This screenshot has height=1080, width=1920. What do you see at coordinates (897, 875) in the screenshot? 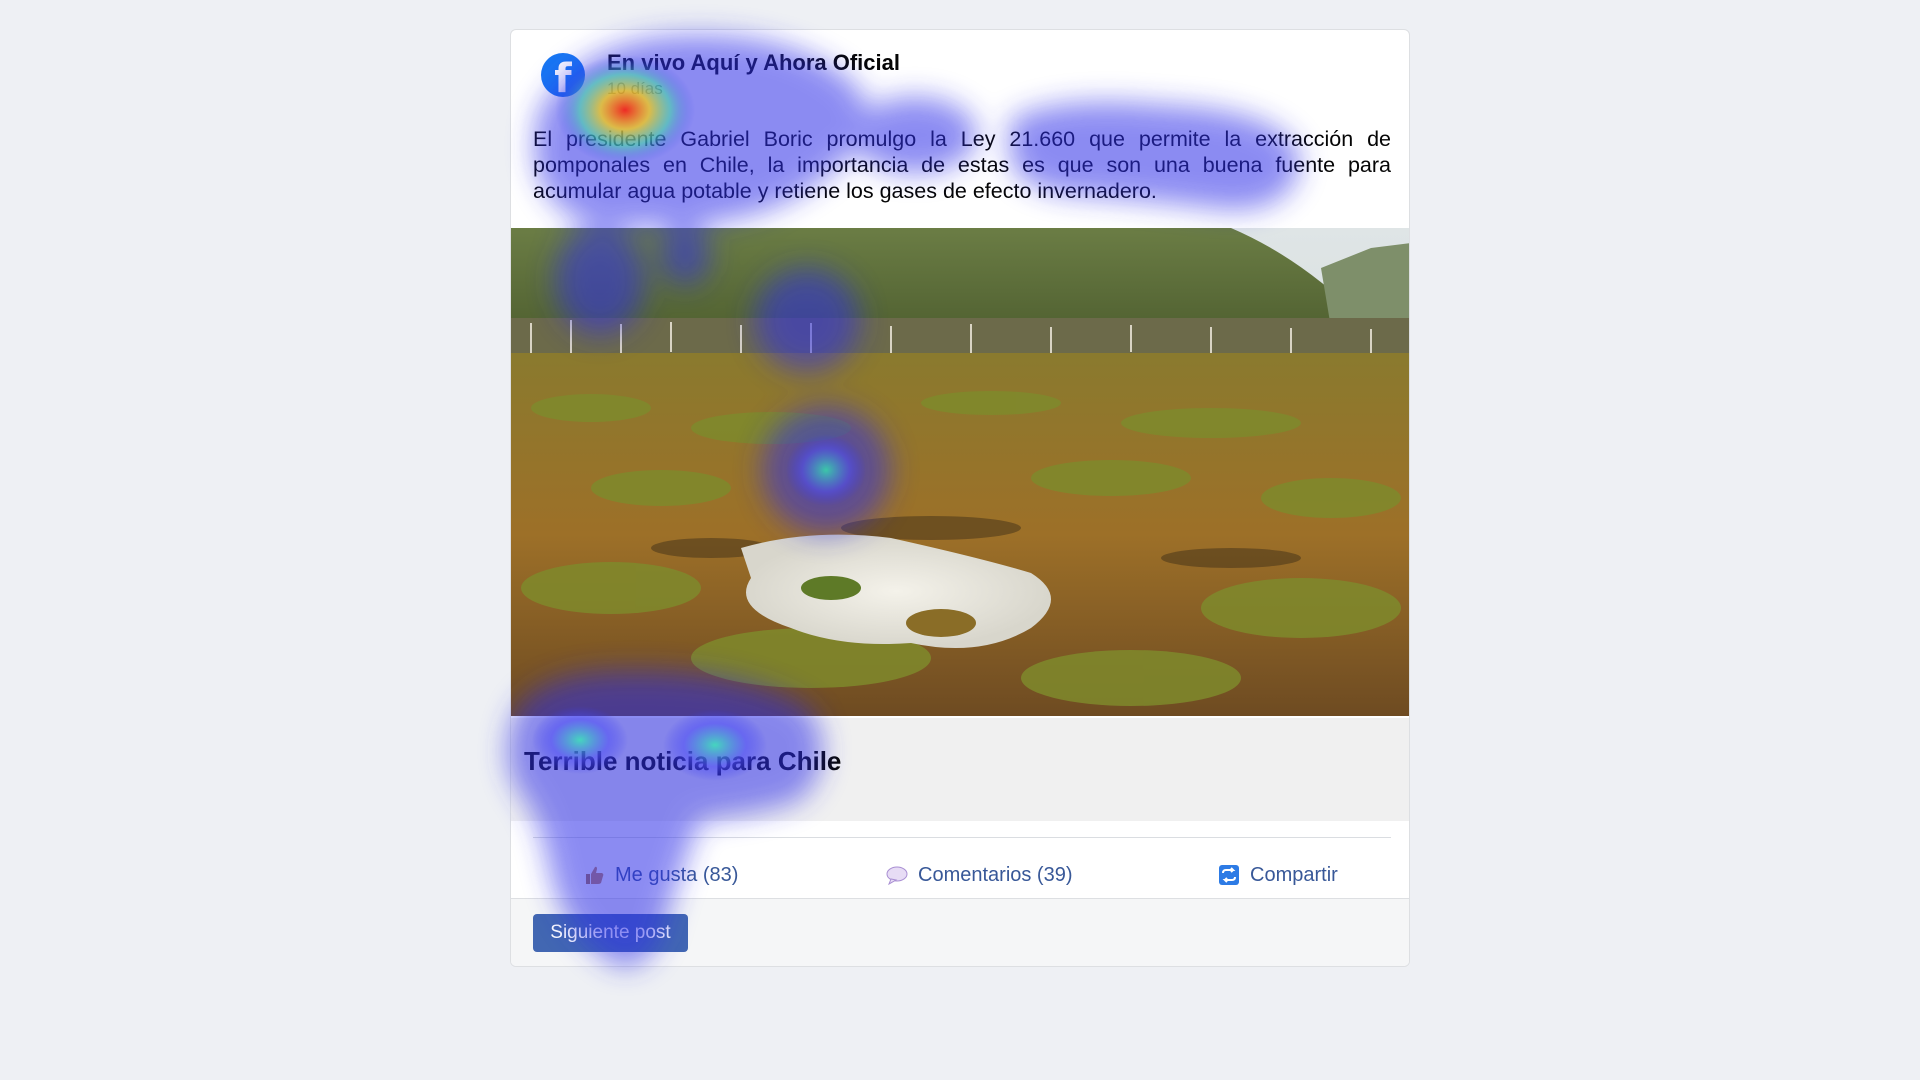
I see `speech-bubble-icon` at bounding box center [897, 875].